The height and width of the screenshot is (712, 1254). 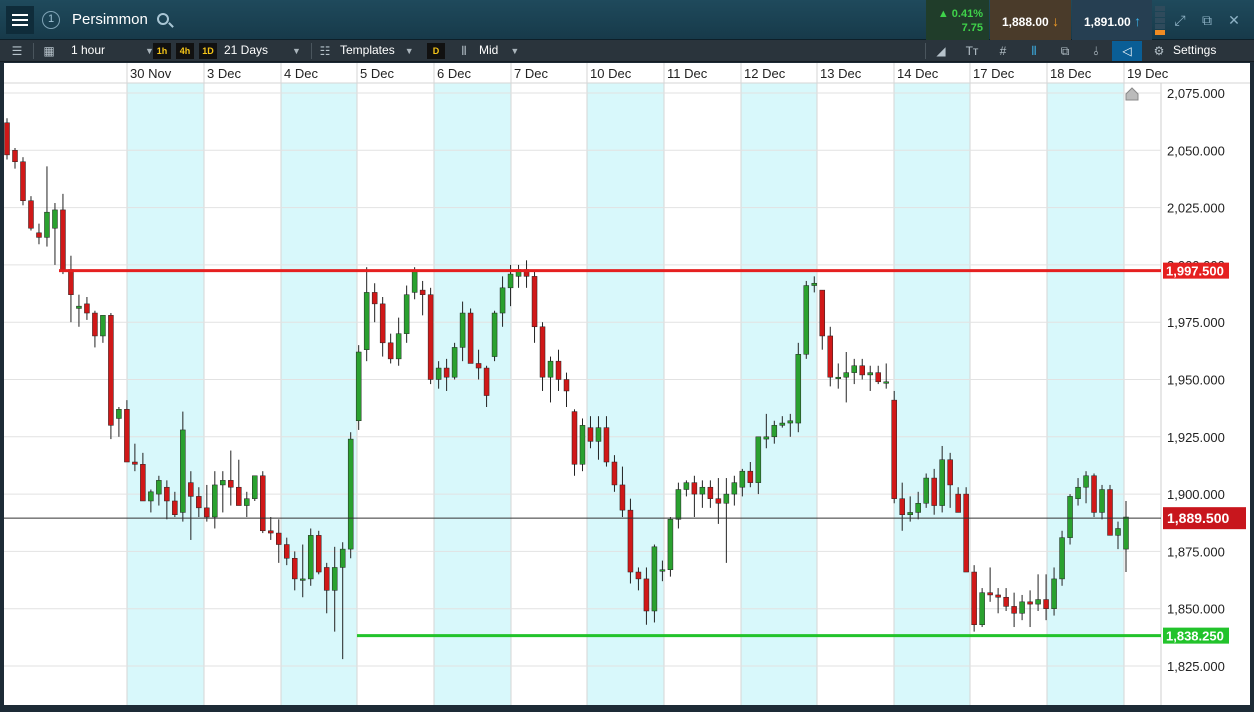 I want to click on copy-icon: ⧉, so click(x=1065, y=51).